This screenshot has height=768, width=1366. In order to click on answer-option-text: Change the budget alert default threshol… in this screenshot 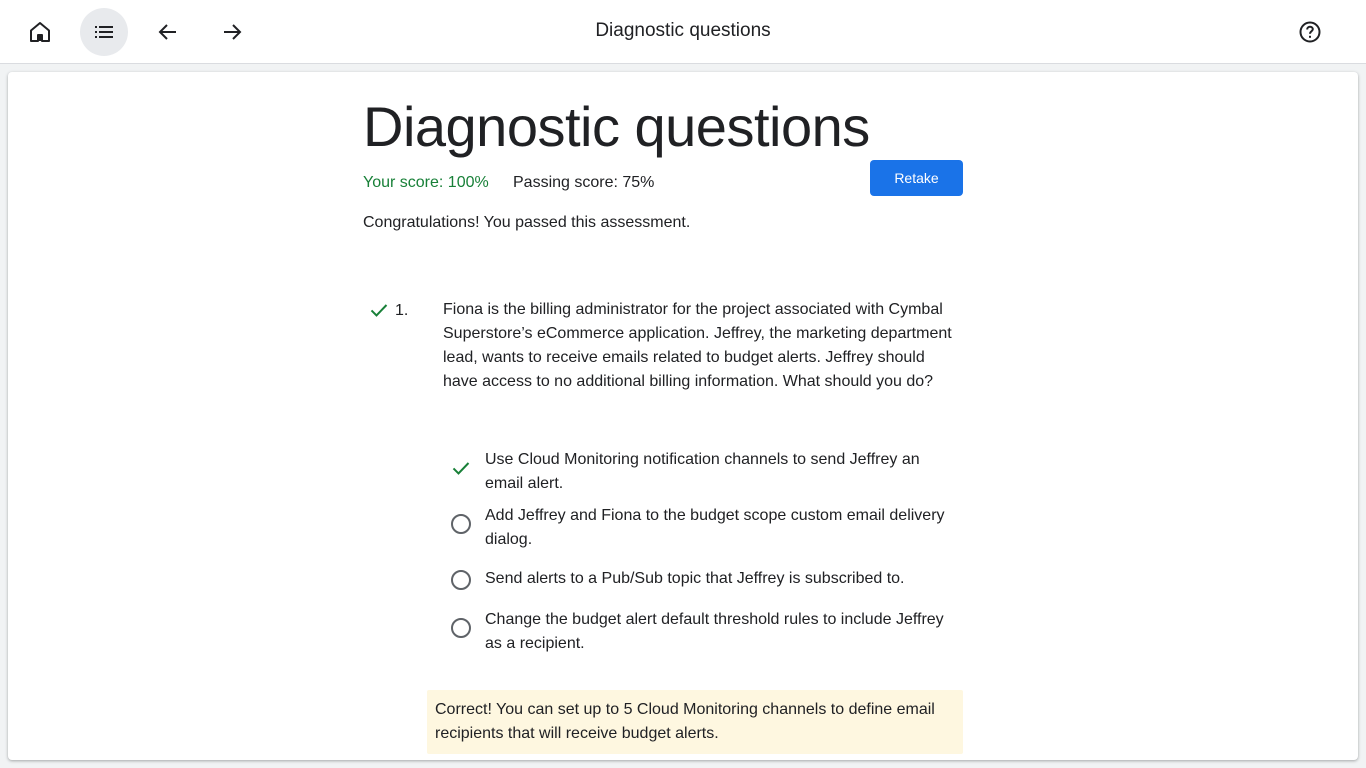, I will do `click(714, 631)`.